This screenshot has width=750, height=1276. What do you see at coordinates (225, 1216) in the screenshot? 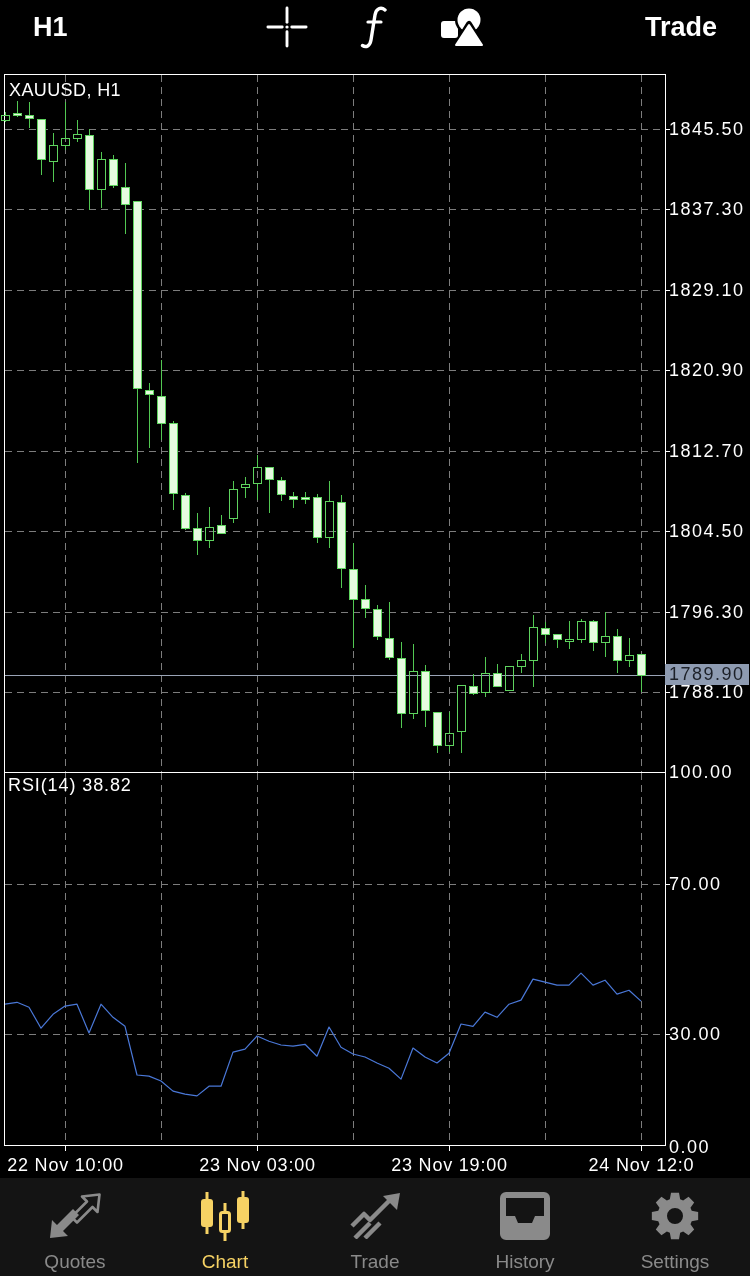
I see `candlestick-icon` at bounding box center [225, 1216].